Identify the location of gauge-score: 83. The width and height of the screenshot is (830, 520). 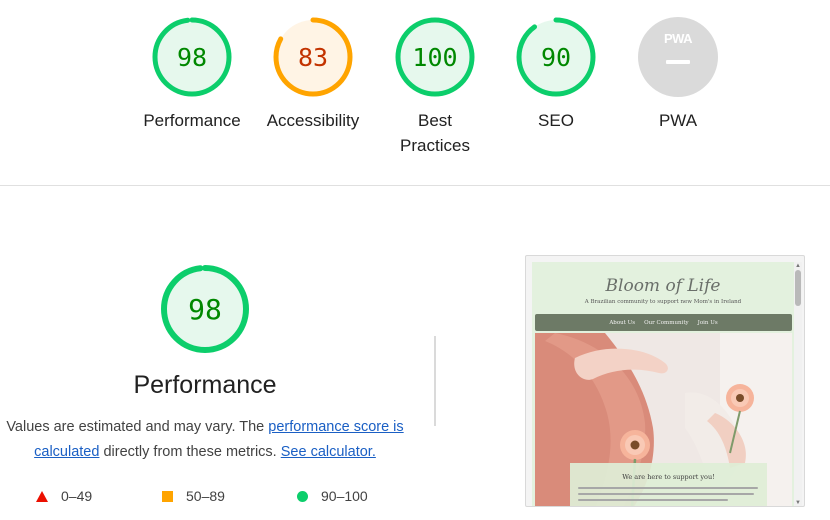
(313, 57).